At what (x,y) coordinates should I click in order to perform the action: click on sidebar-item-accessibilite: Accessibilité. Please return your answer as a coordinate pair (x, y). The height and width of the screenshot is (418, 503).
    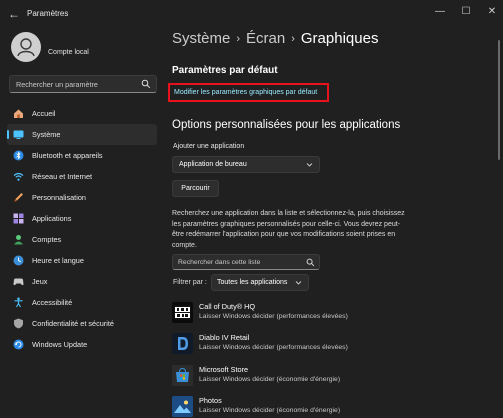
    Looking at the image, I should click on (82, 302).